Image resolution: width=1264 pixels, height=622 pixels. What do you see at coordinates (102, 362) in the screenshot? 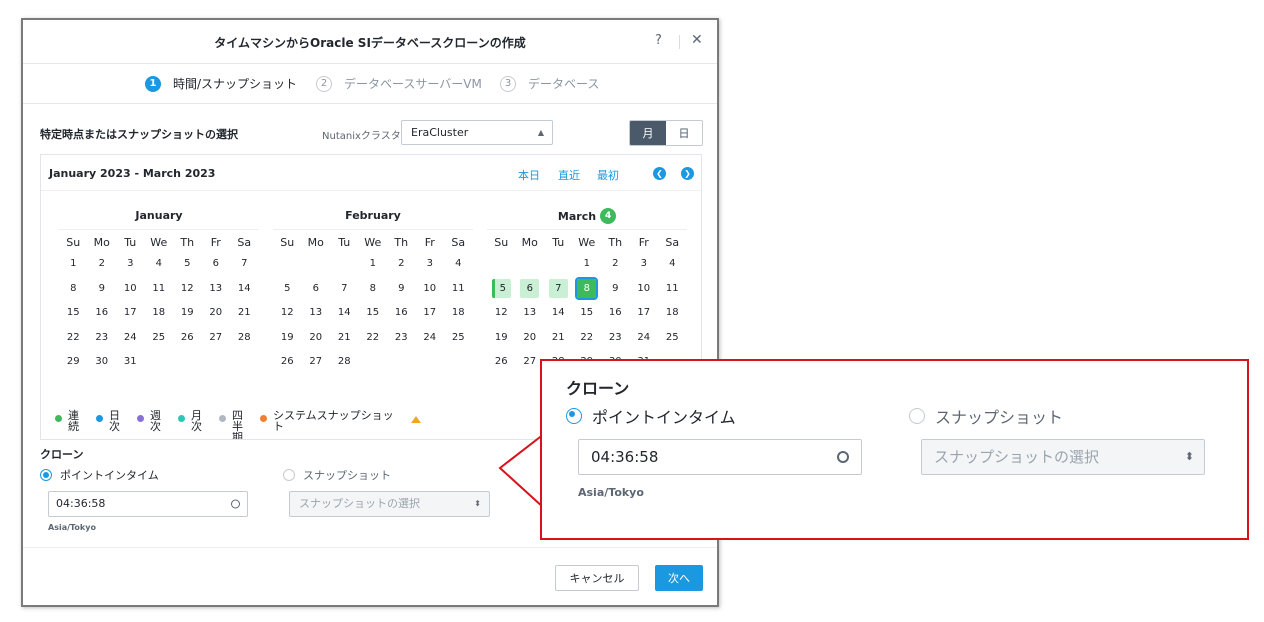
I see `calendar-day: 30` at bounding box center [102, 362].